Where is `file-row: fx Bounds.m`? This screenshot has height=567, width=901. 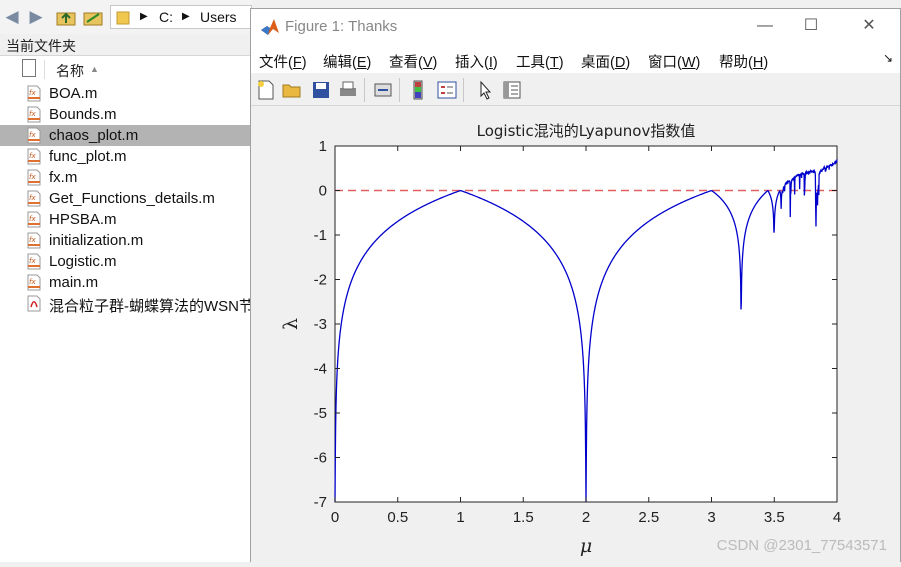
file-row: fx Bounds.m is located at coordinates (126, 114).